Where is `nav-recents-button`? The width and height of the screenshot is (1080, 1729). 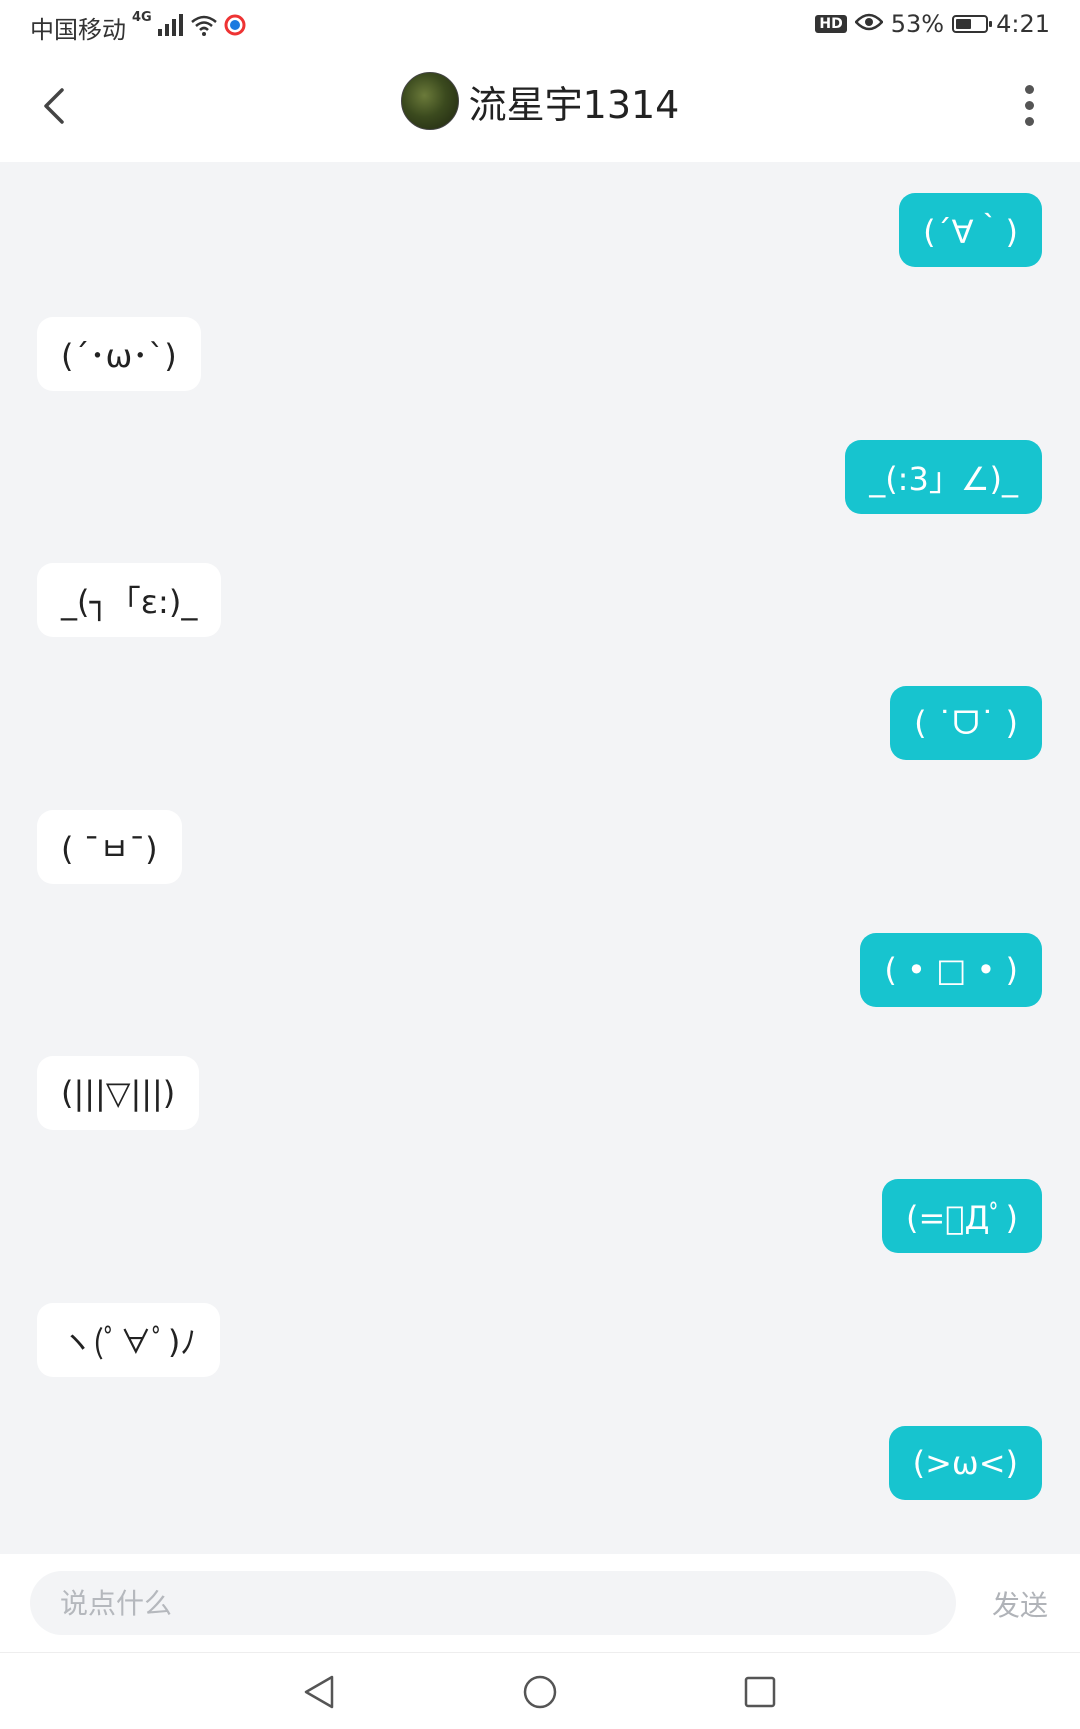
nav-recents-button is located at coordinates (760, 1692).